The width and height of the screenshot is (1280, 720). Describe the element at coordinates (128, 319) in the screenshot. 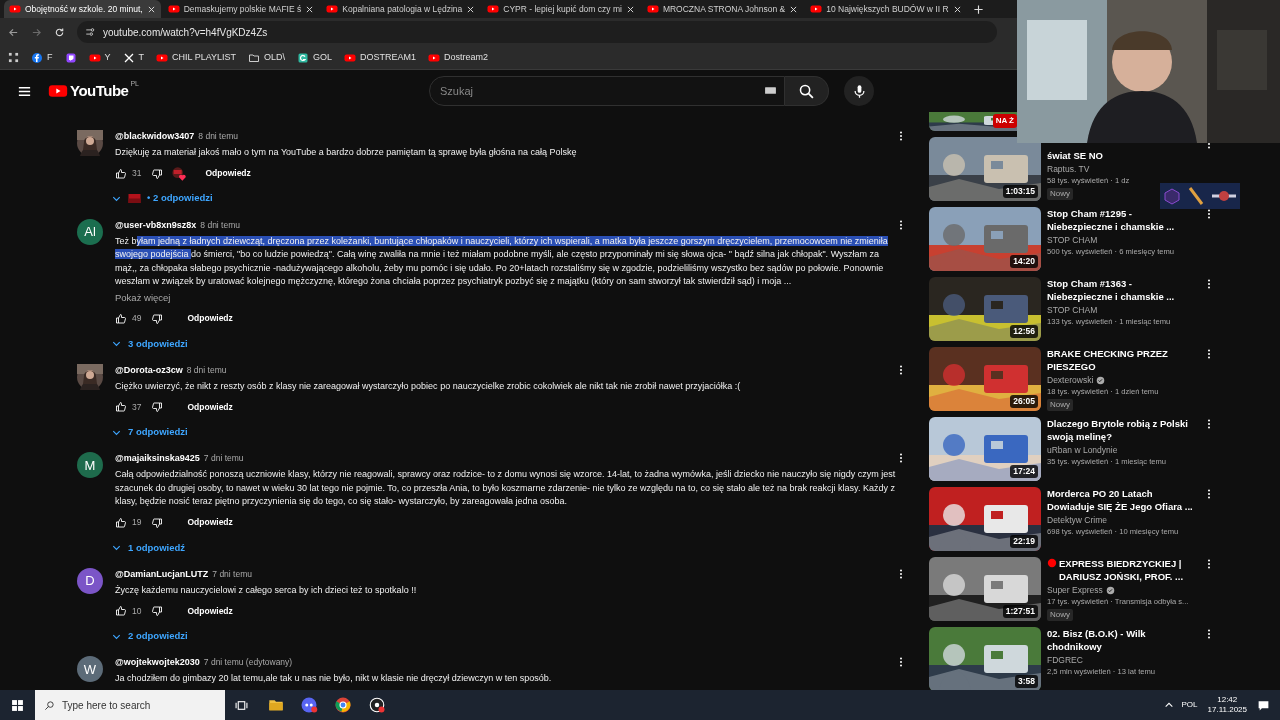

I see `like-button: 49` at that location.